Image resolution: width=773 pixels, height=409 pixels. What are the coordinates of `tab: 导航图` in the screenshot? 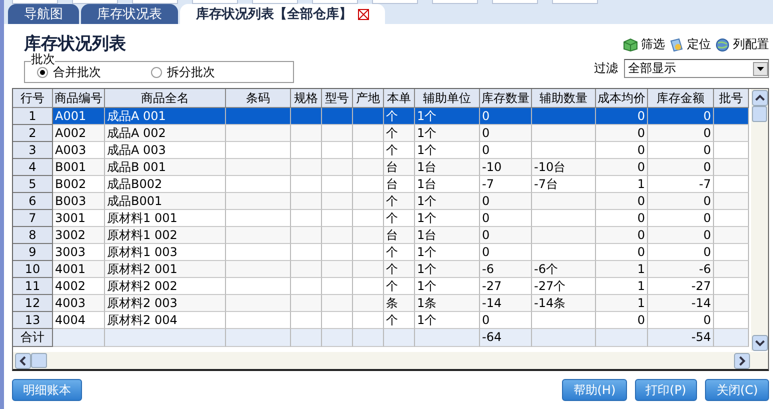 It's located at (43, 14).